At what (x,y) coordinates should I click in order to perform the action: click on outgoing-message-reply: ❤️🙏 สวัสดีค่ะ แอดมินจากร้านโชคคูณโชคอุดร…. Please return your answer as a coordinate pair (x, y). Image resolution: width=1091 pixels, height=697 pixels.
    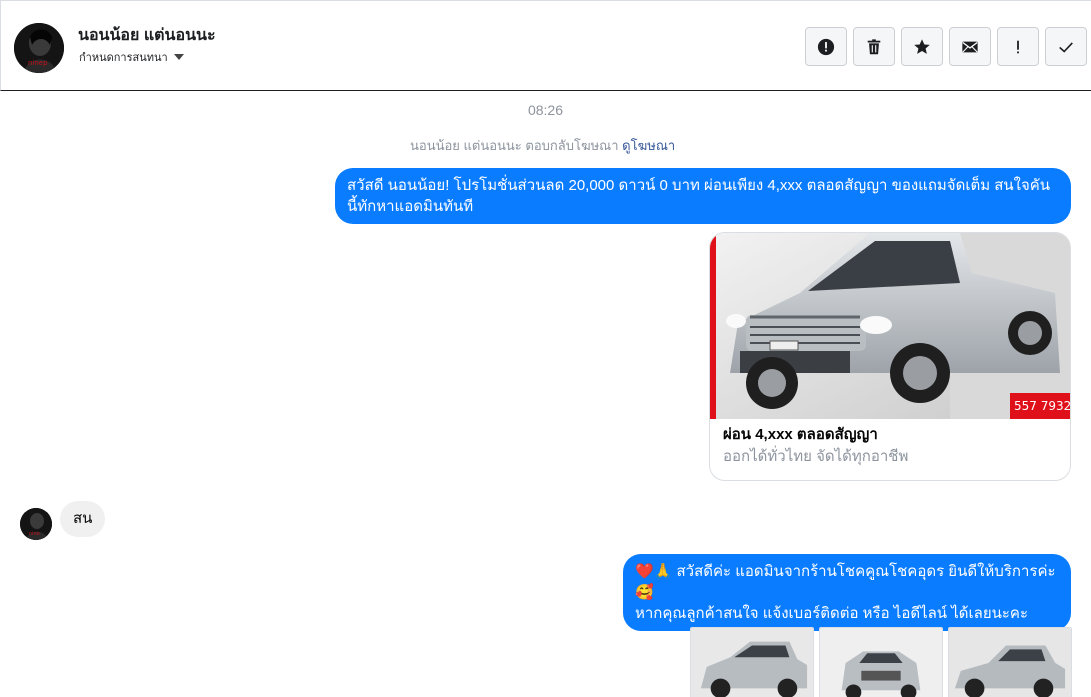
    Looking at the image, I should click on (847, 592).